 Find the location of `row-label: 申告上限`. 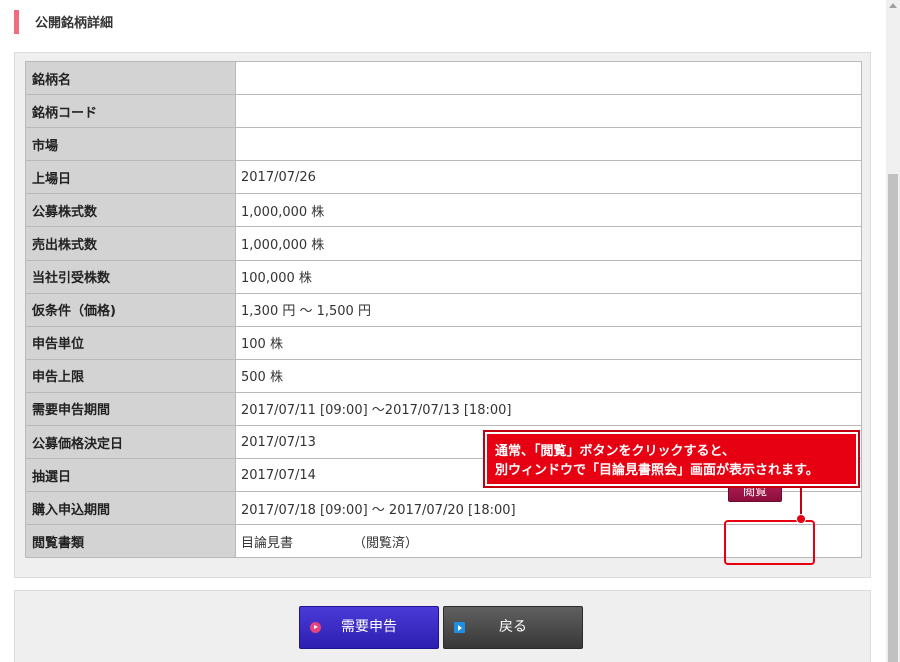

row-label: 申告上限 is located at coordinates (130, 375).